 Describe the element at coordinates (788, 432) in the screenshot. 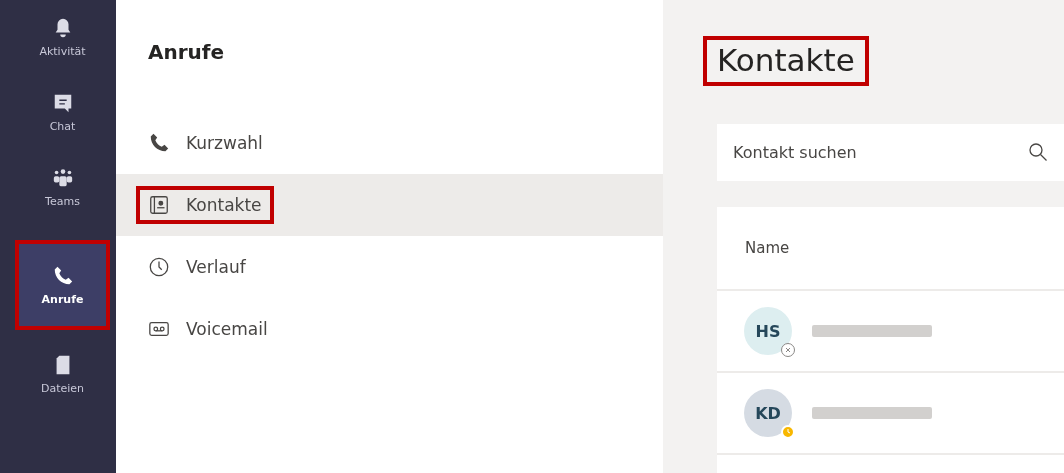

I see `away-status-icon` at that location.